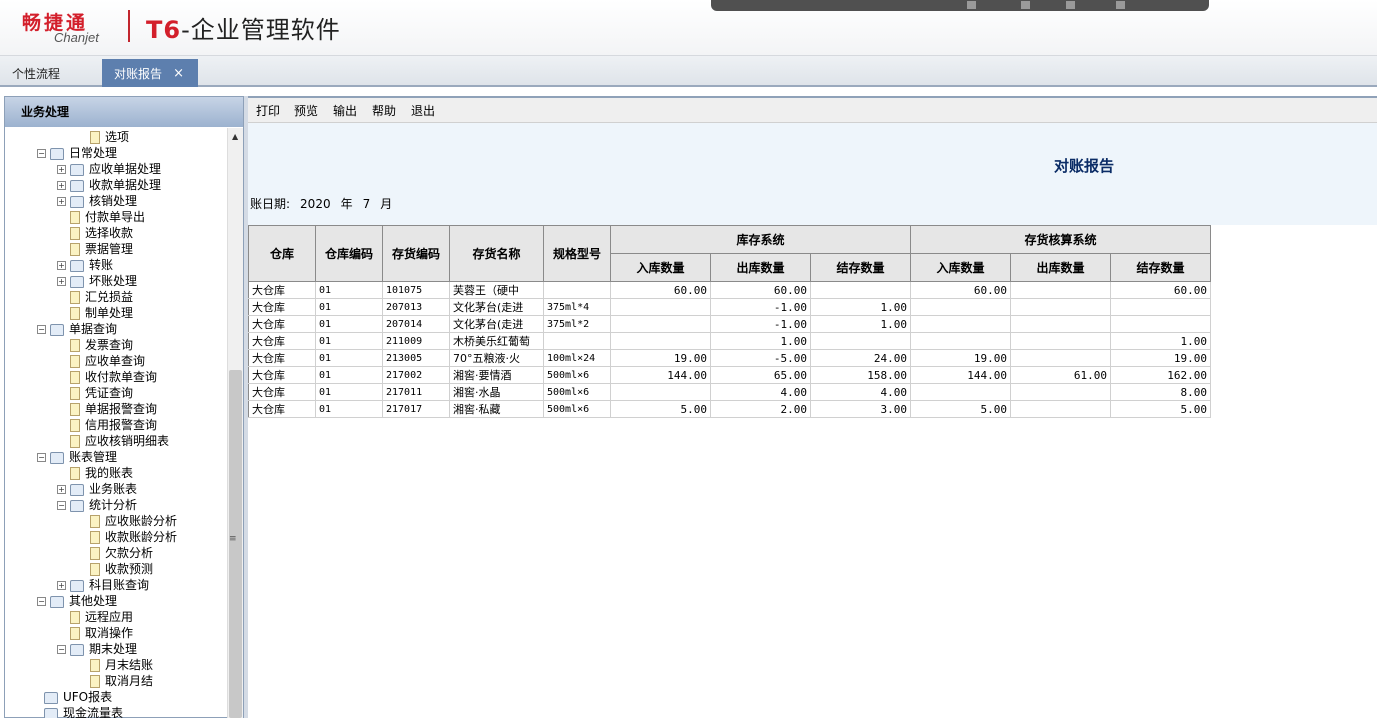 The height and width of the screenshot is (718, 1377). Describe the element at coordinates (577, 253) in the screenshot. I see `col-spec: 规格型号` at that location.